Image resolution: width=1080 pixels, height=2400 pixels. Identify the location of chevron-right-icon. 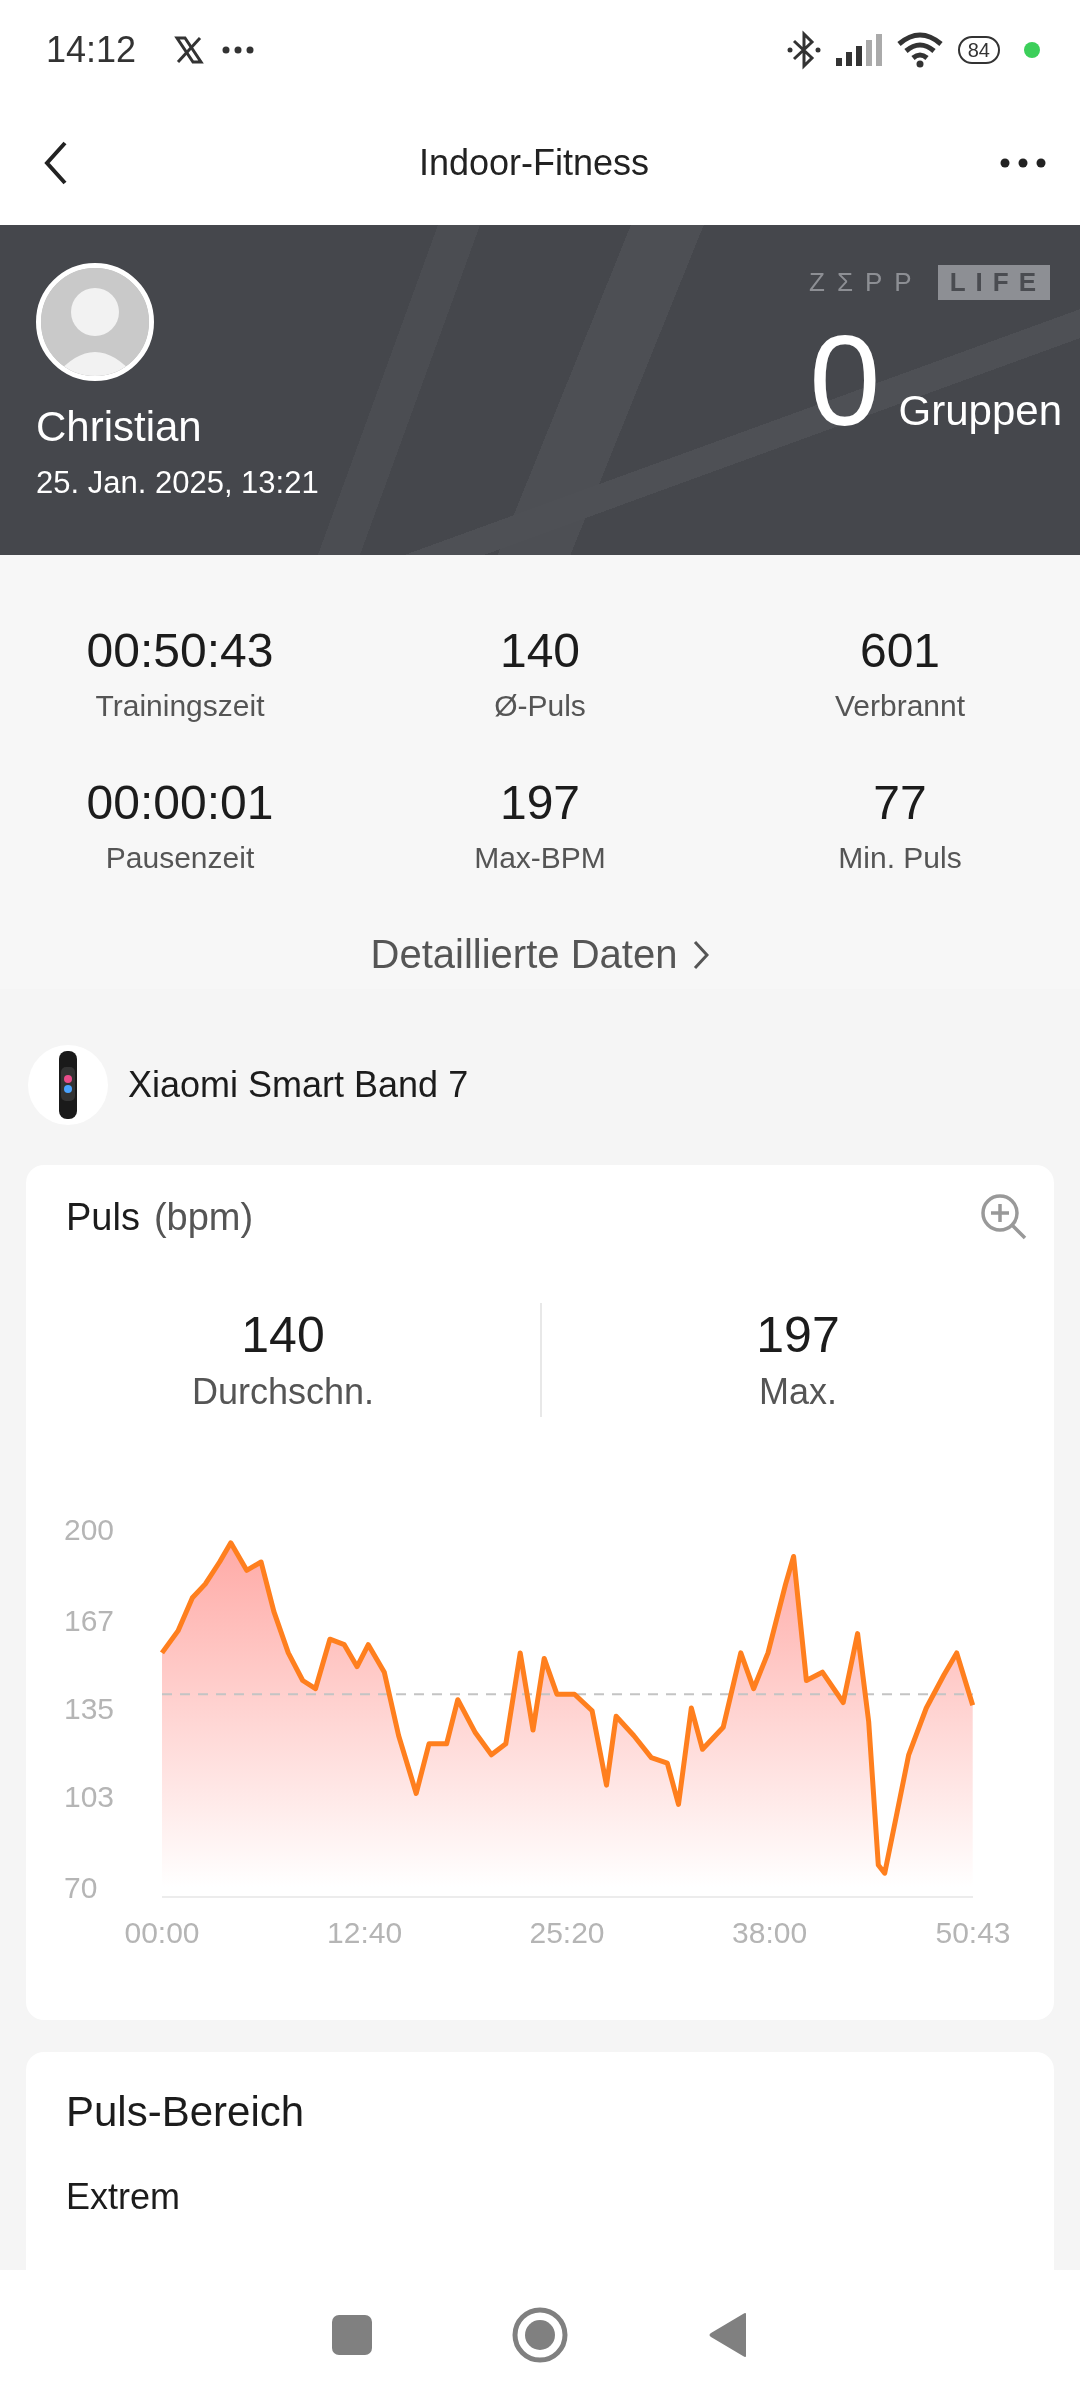
(701, 954).